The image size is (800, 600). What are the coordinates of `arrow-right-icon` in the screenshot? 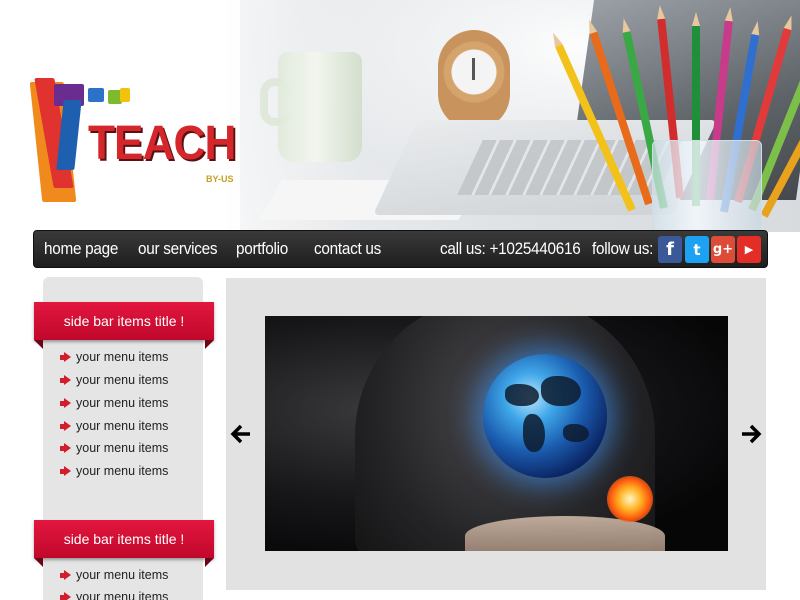 It's located at (752, 434).